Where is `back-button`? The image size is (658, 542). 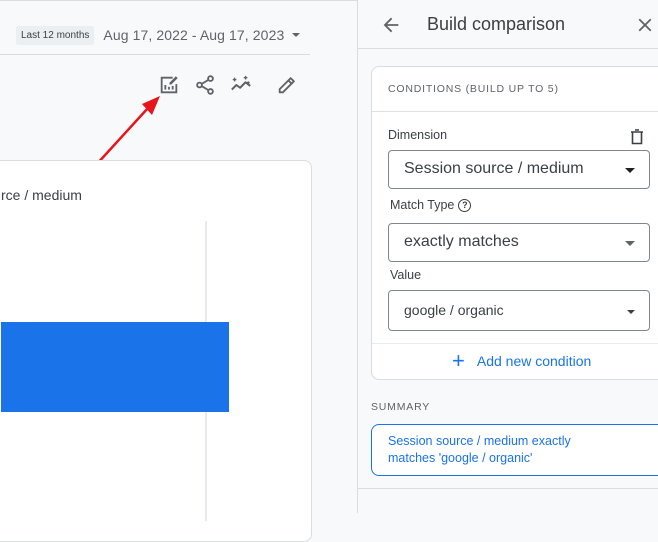
back-button is located at coordinates (391, 25).